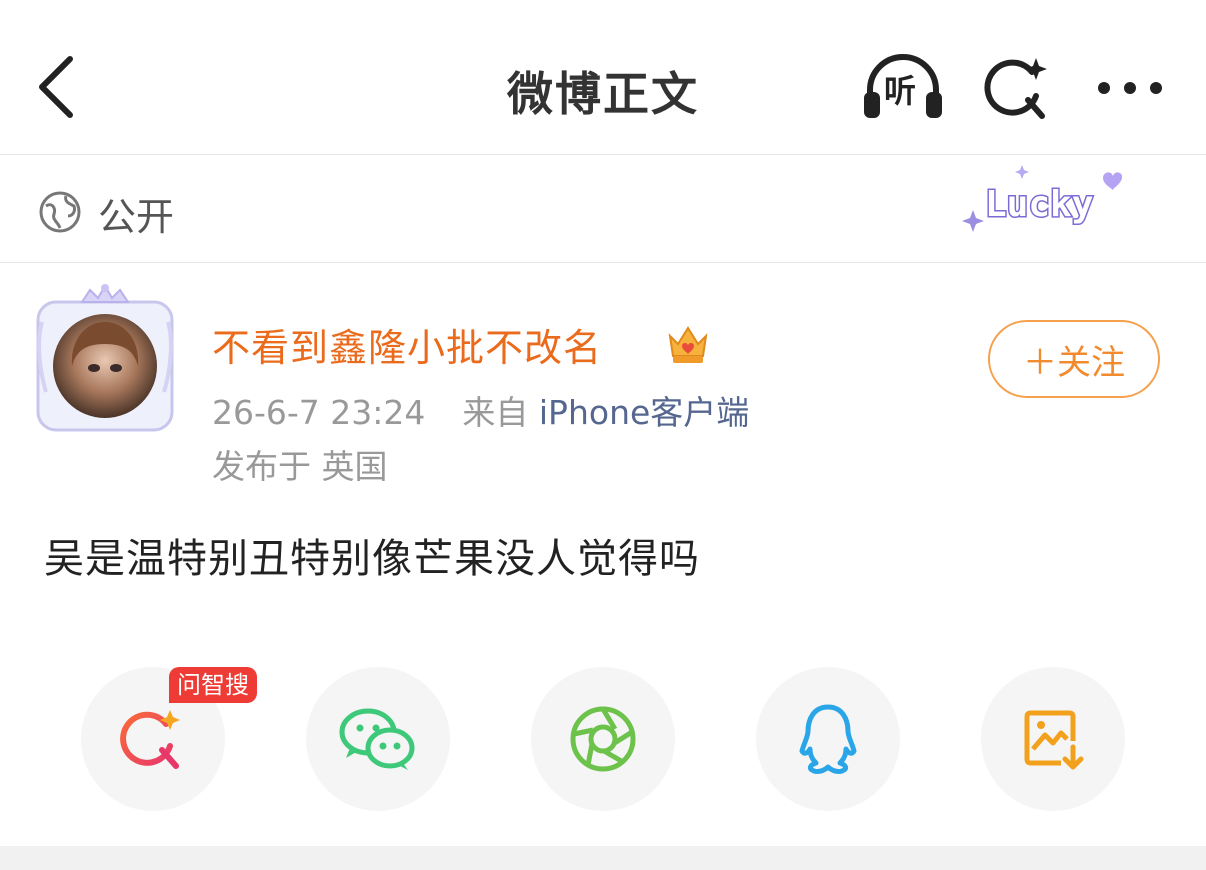 This screenshot has height=870, width=1206. What do you see at coordinates (1039, 204) in the screenshot?
I see `svg-text: Lucky` at bounding box center [1039, 204].